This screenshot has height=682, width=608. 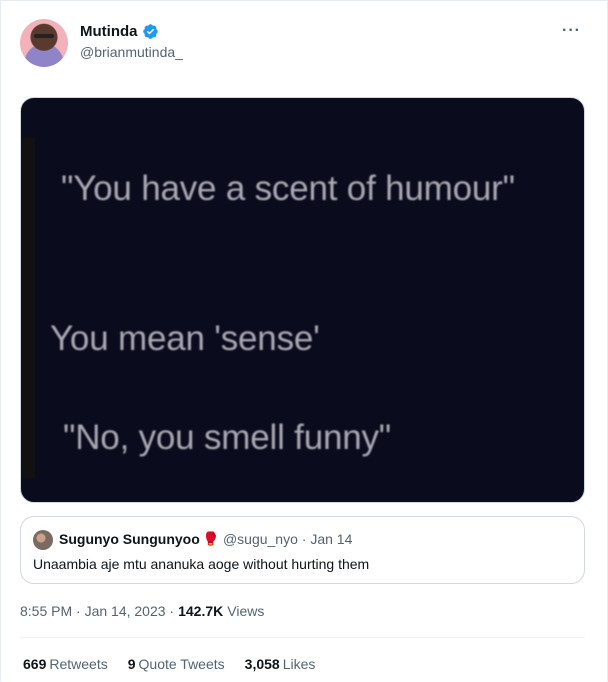 What do you see at coordinates (44, 36) in the screenshot?
I see `avatar-glasses` at bounding box center [44, 36].